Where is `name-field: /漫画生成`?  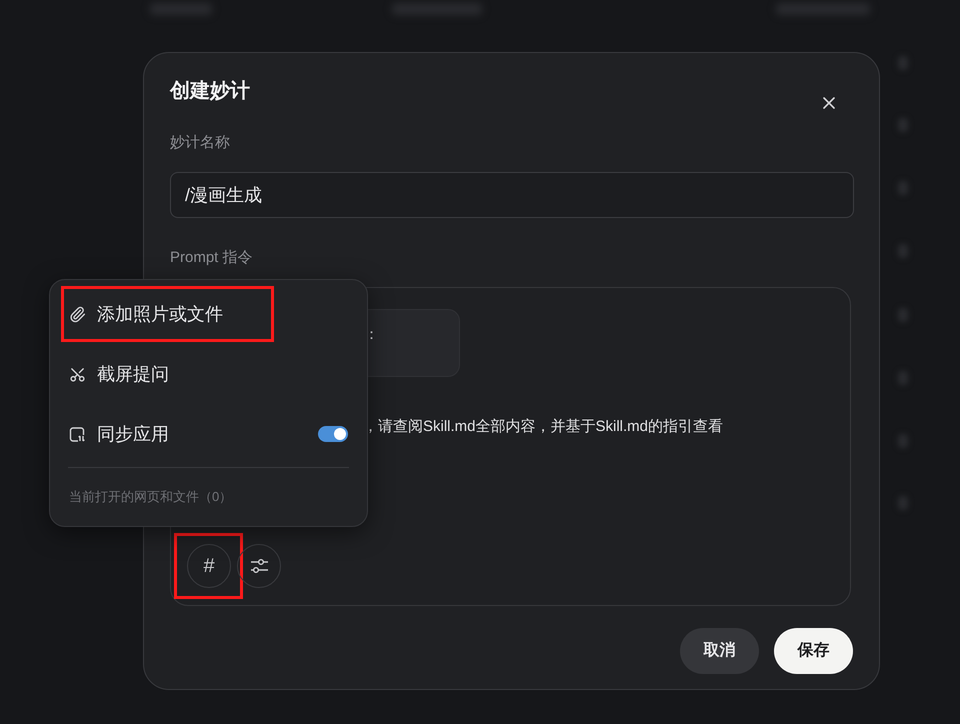
name-field: /漫画生成 is located at coordinates (512, 195).